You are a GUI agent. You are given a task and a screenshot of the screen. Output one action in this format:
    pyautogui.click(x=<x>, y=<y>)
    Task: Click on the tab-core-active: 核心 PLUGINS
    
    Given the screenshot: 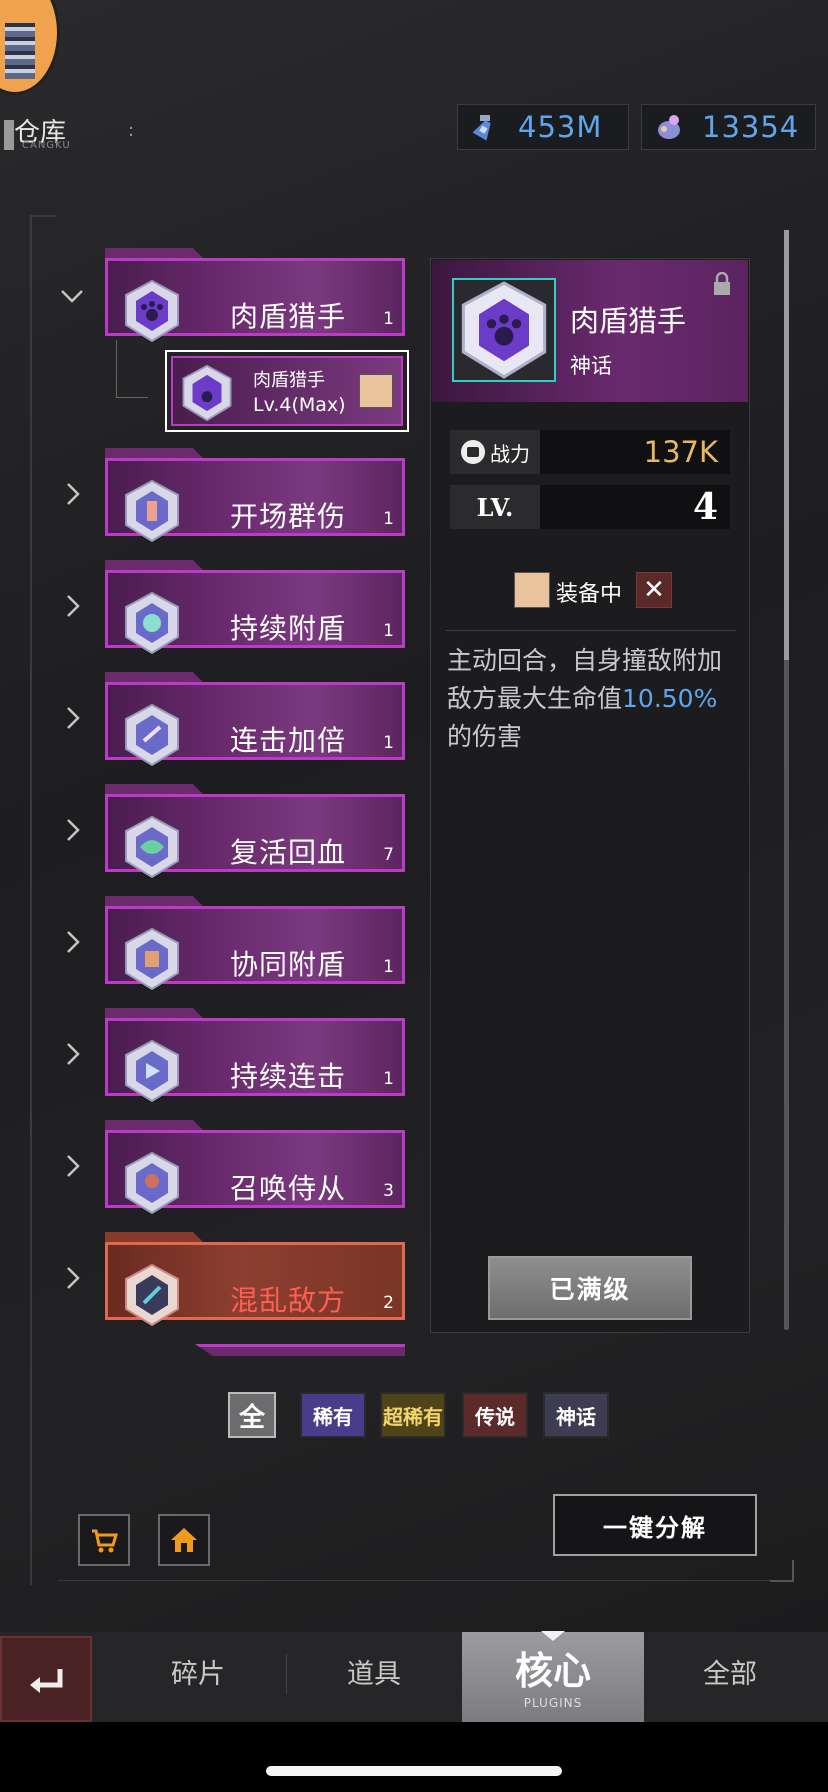 What is the action you would take?
    pyautogui.click(x=553, y=1676)
    